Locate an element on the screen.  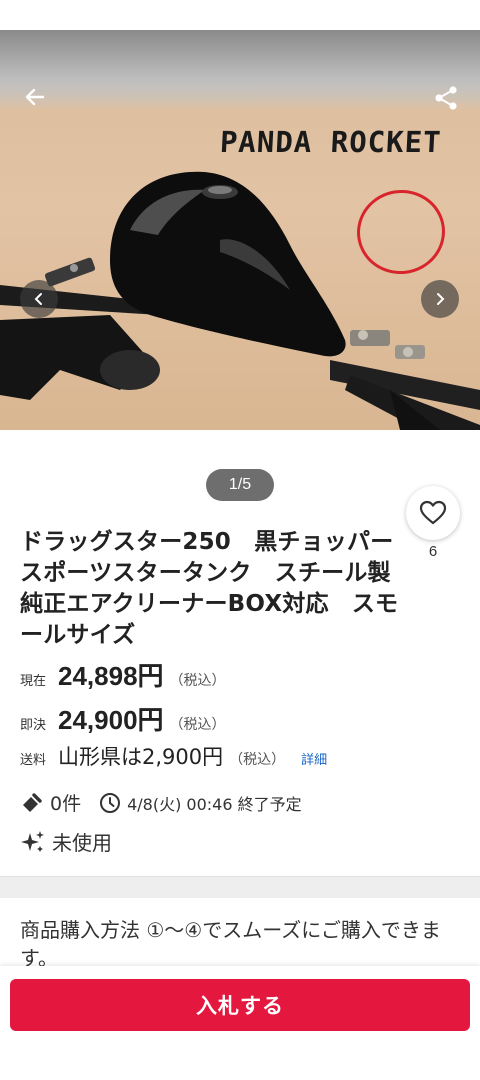
sparkle-icon is located at coordinates (32, 841).